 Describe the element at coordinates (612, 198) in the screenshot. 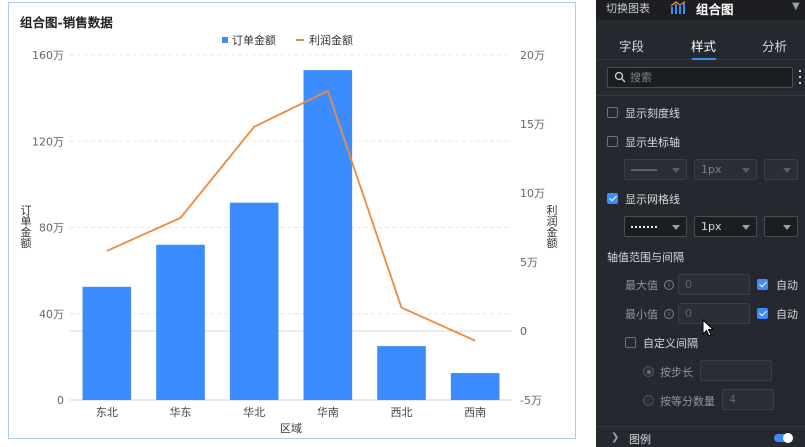

I see `show-grid-checkbox` at that location.